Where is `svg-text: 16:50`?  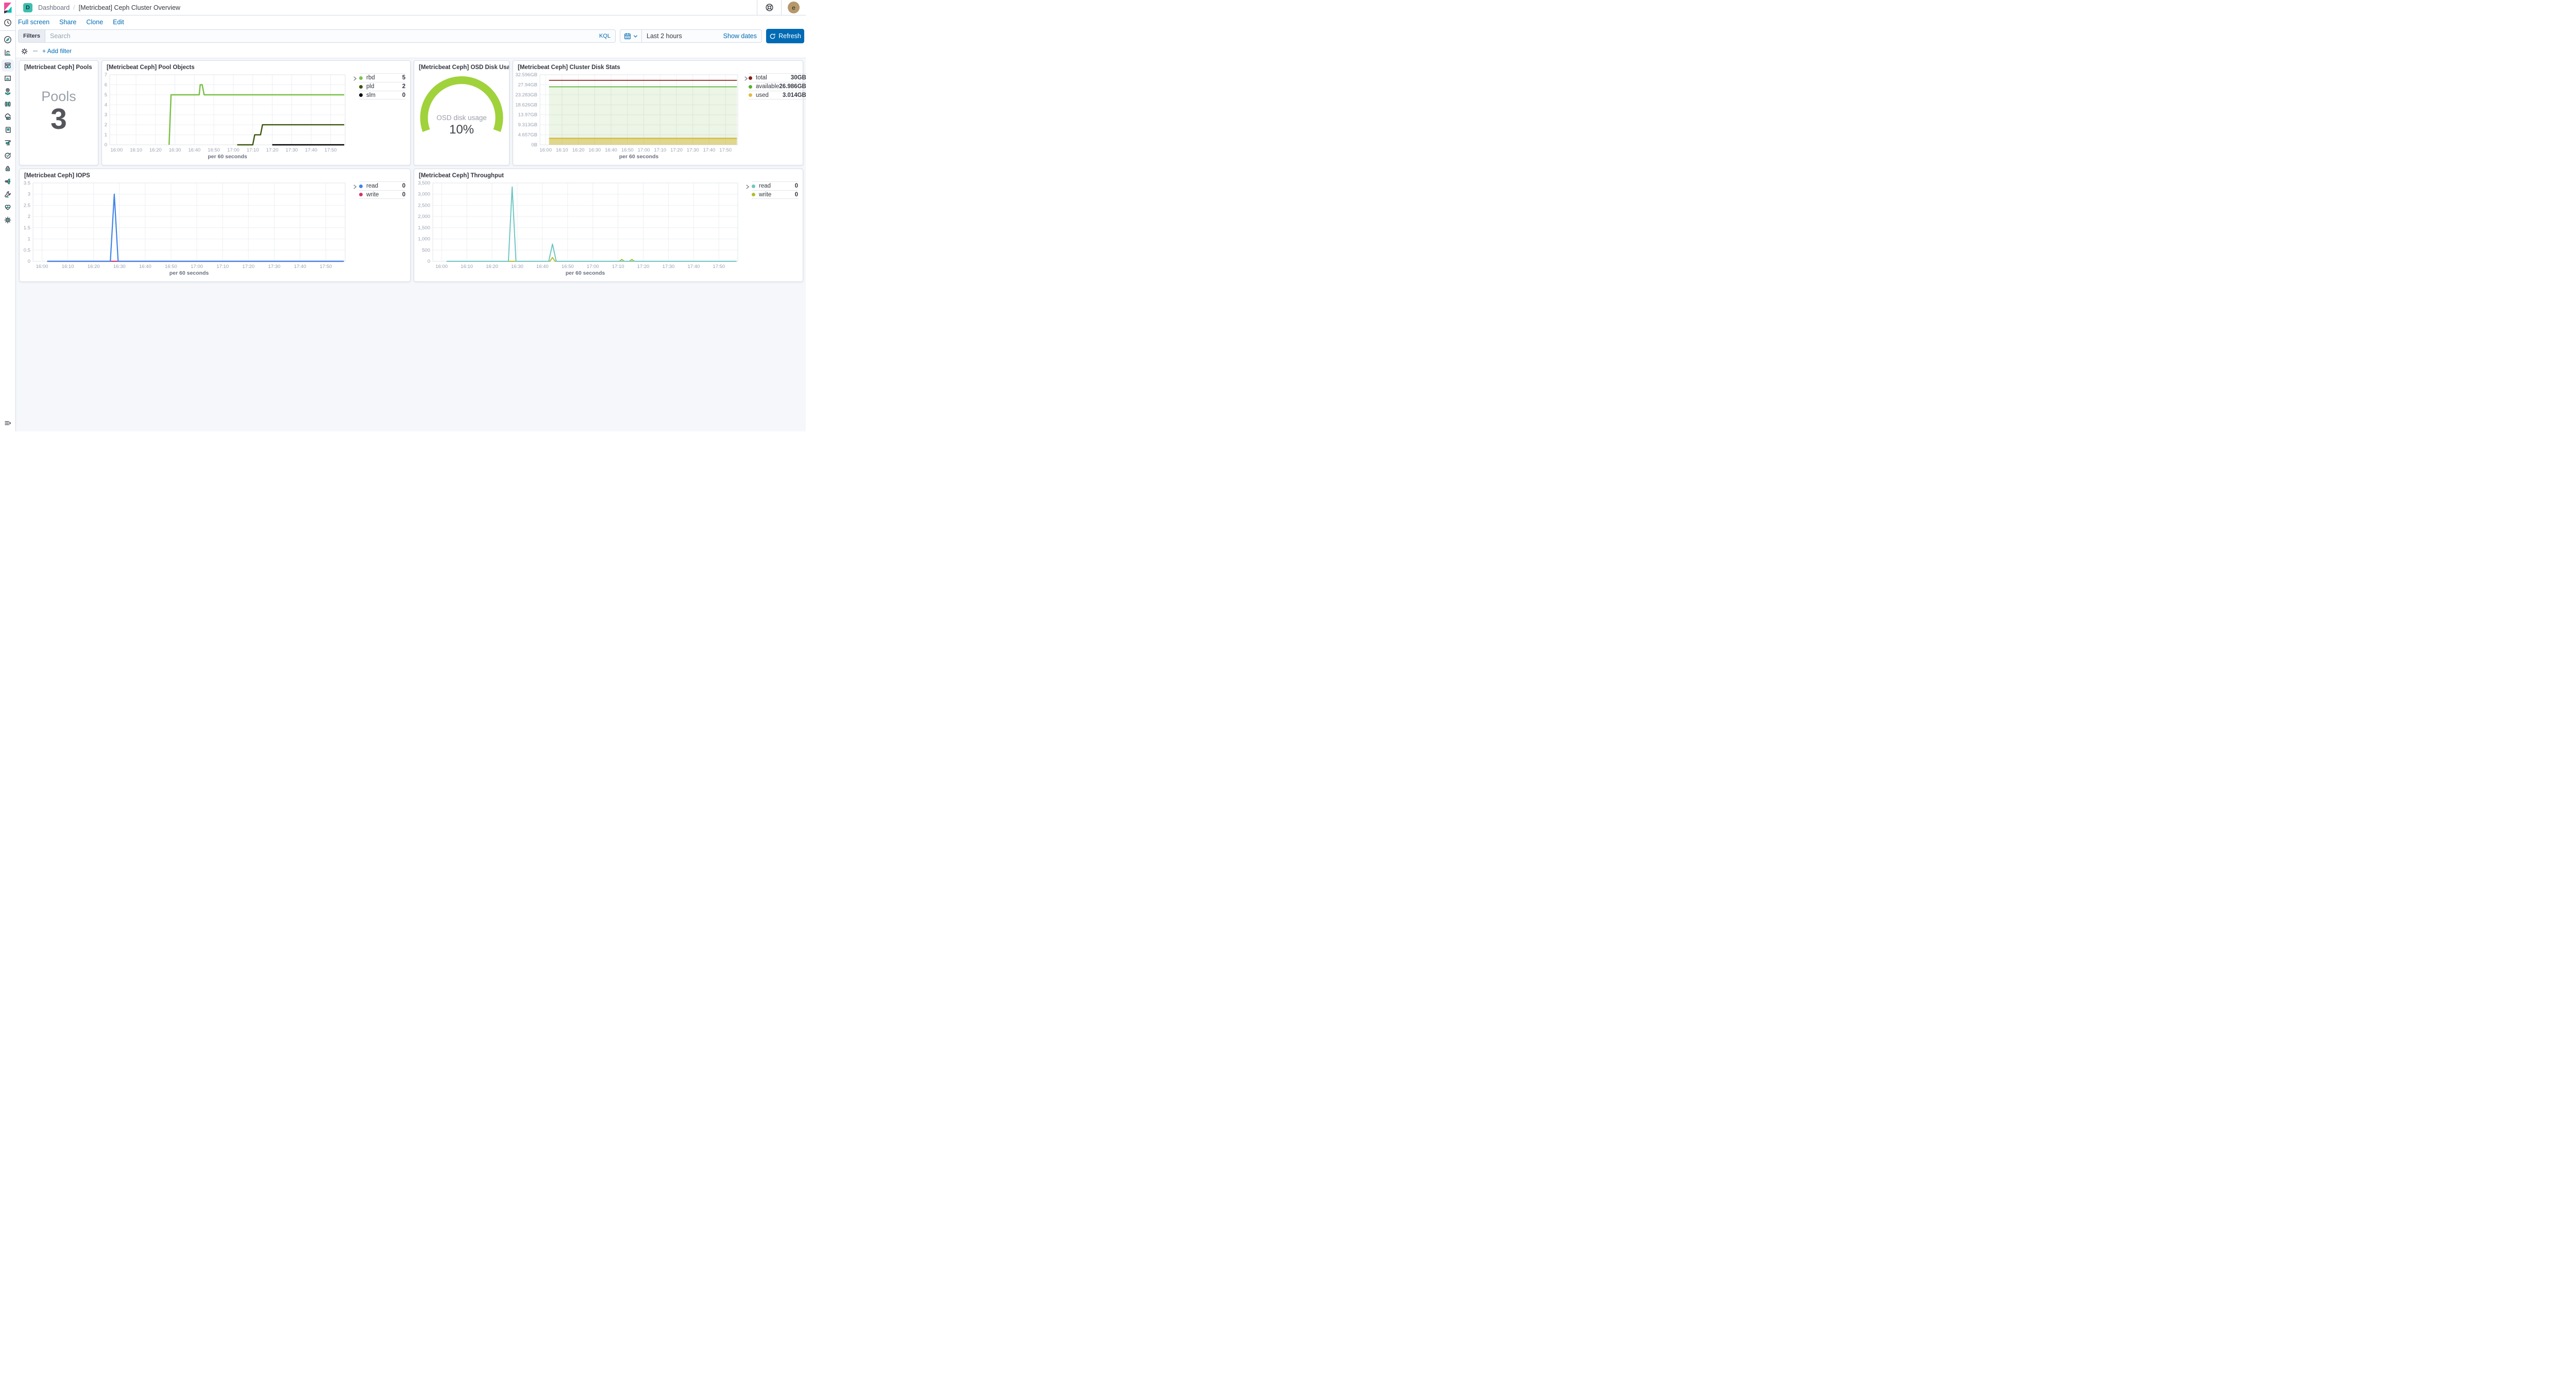
svg-text: 16:50 is located at coordinates (627, 150).